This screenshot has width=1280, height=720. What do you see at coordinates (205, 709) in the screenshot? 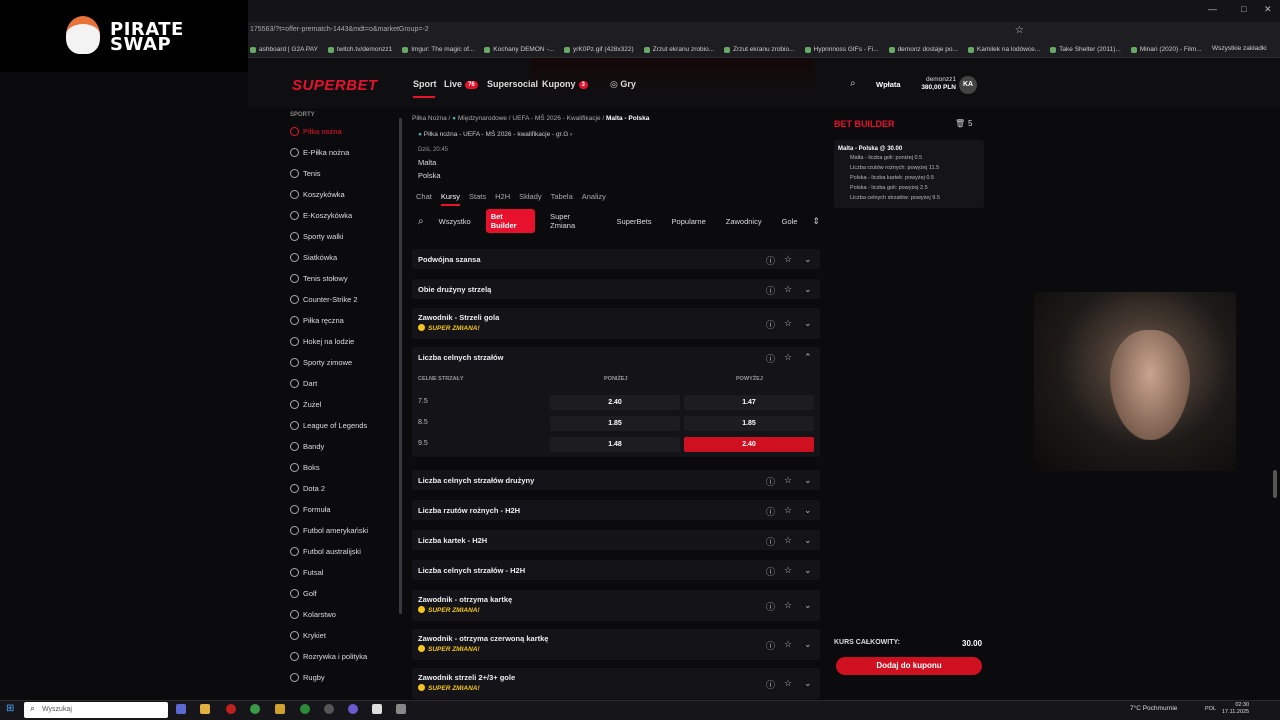
I see `explorer-icon` at bounding box center [205, 709].